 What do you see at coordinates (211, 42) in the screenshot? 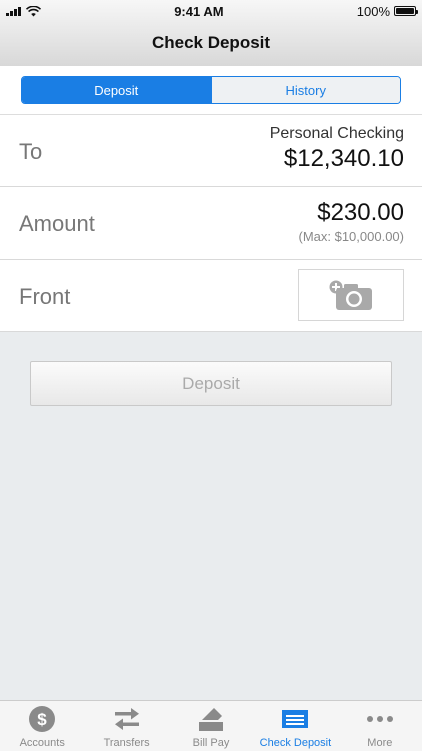
I see `page-title: Check Deposit` at bounding box center [211, 42].